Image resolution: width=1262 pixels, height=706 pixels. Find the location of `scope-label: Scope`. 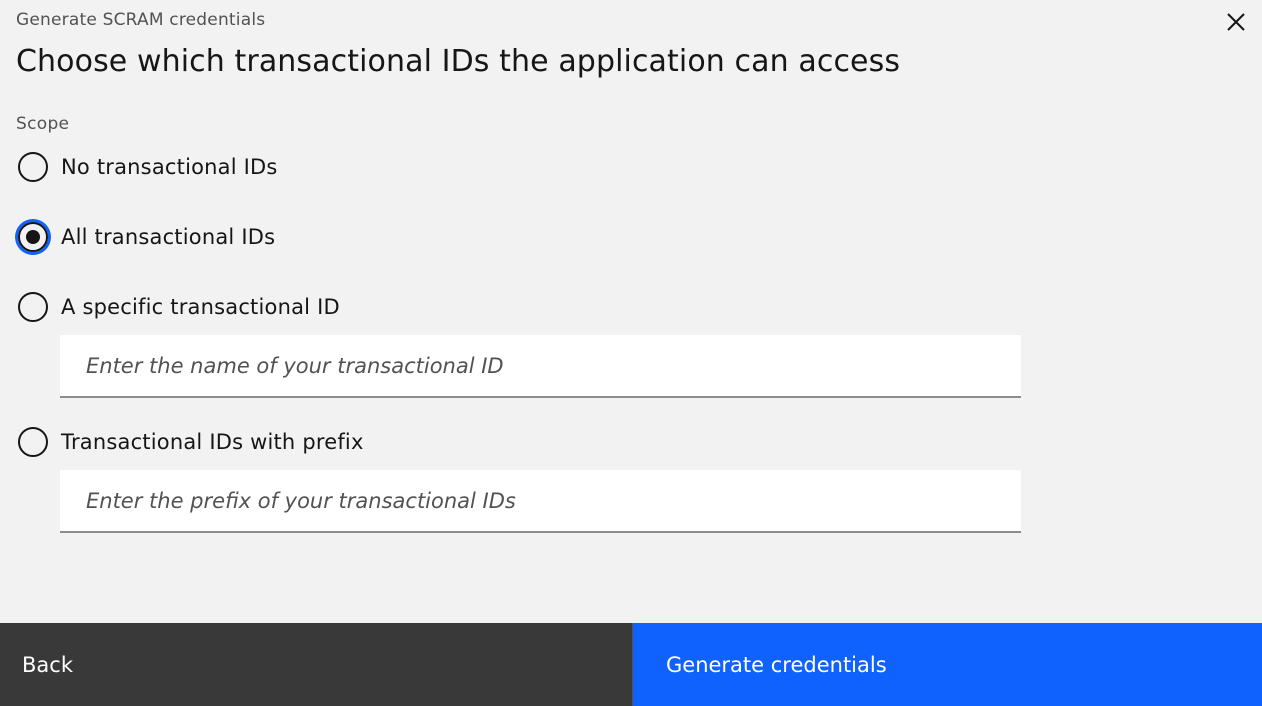

scope-label: Scope is located at coordinates (43, 124).